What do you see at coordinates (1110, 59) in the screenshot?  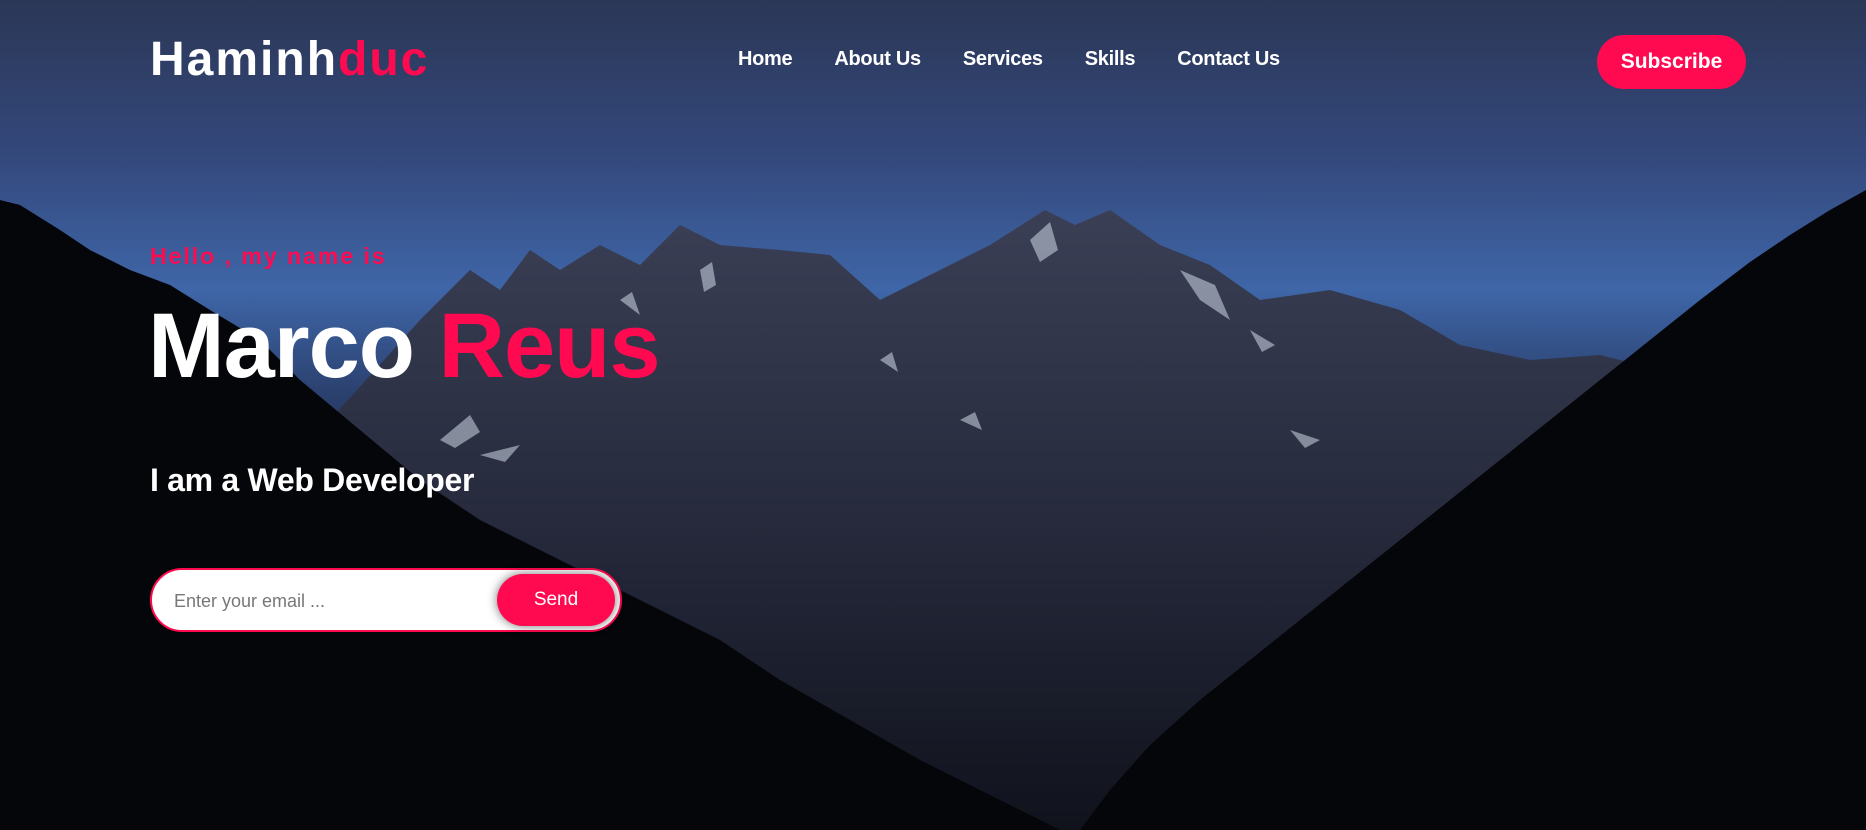 I see `nav-skills-link: Skills` at bounding box center [1110, 59].